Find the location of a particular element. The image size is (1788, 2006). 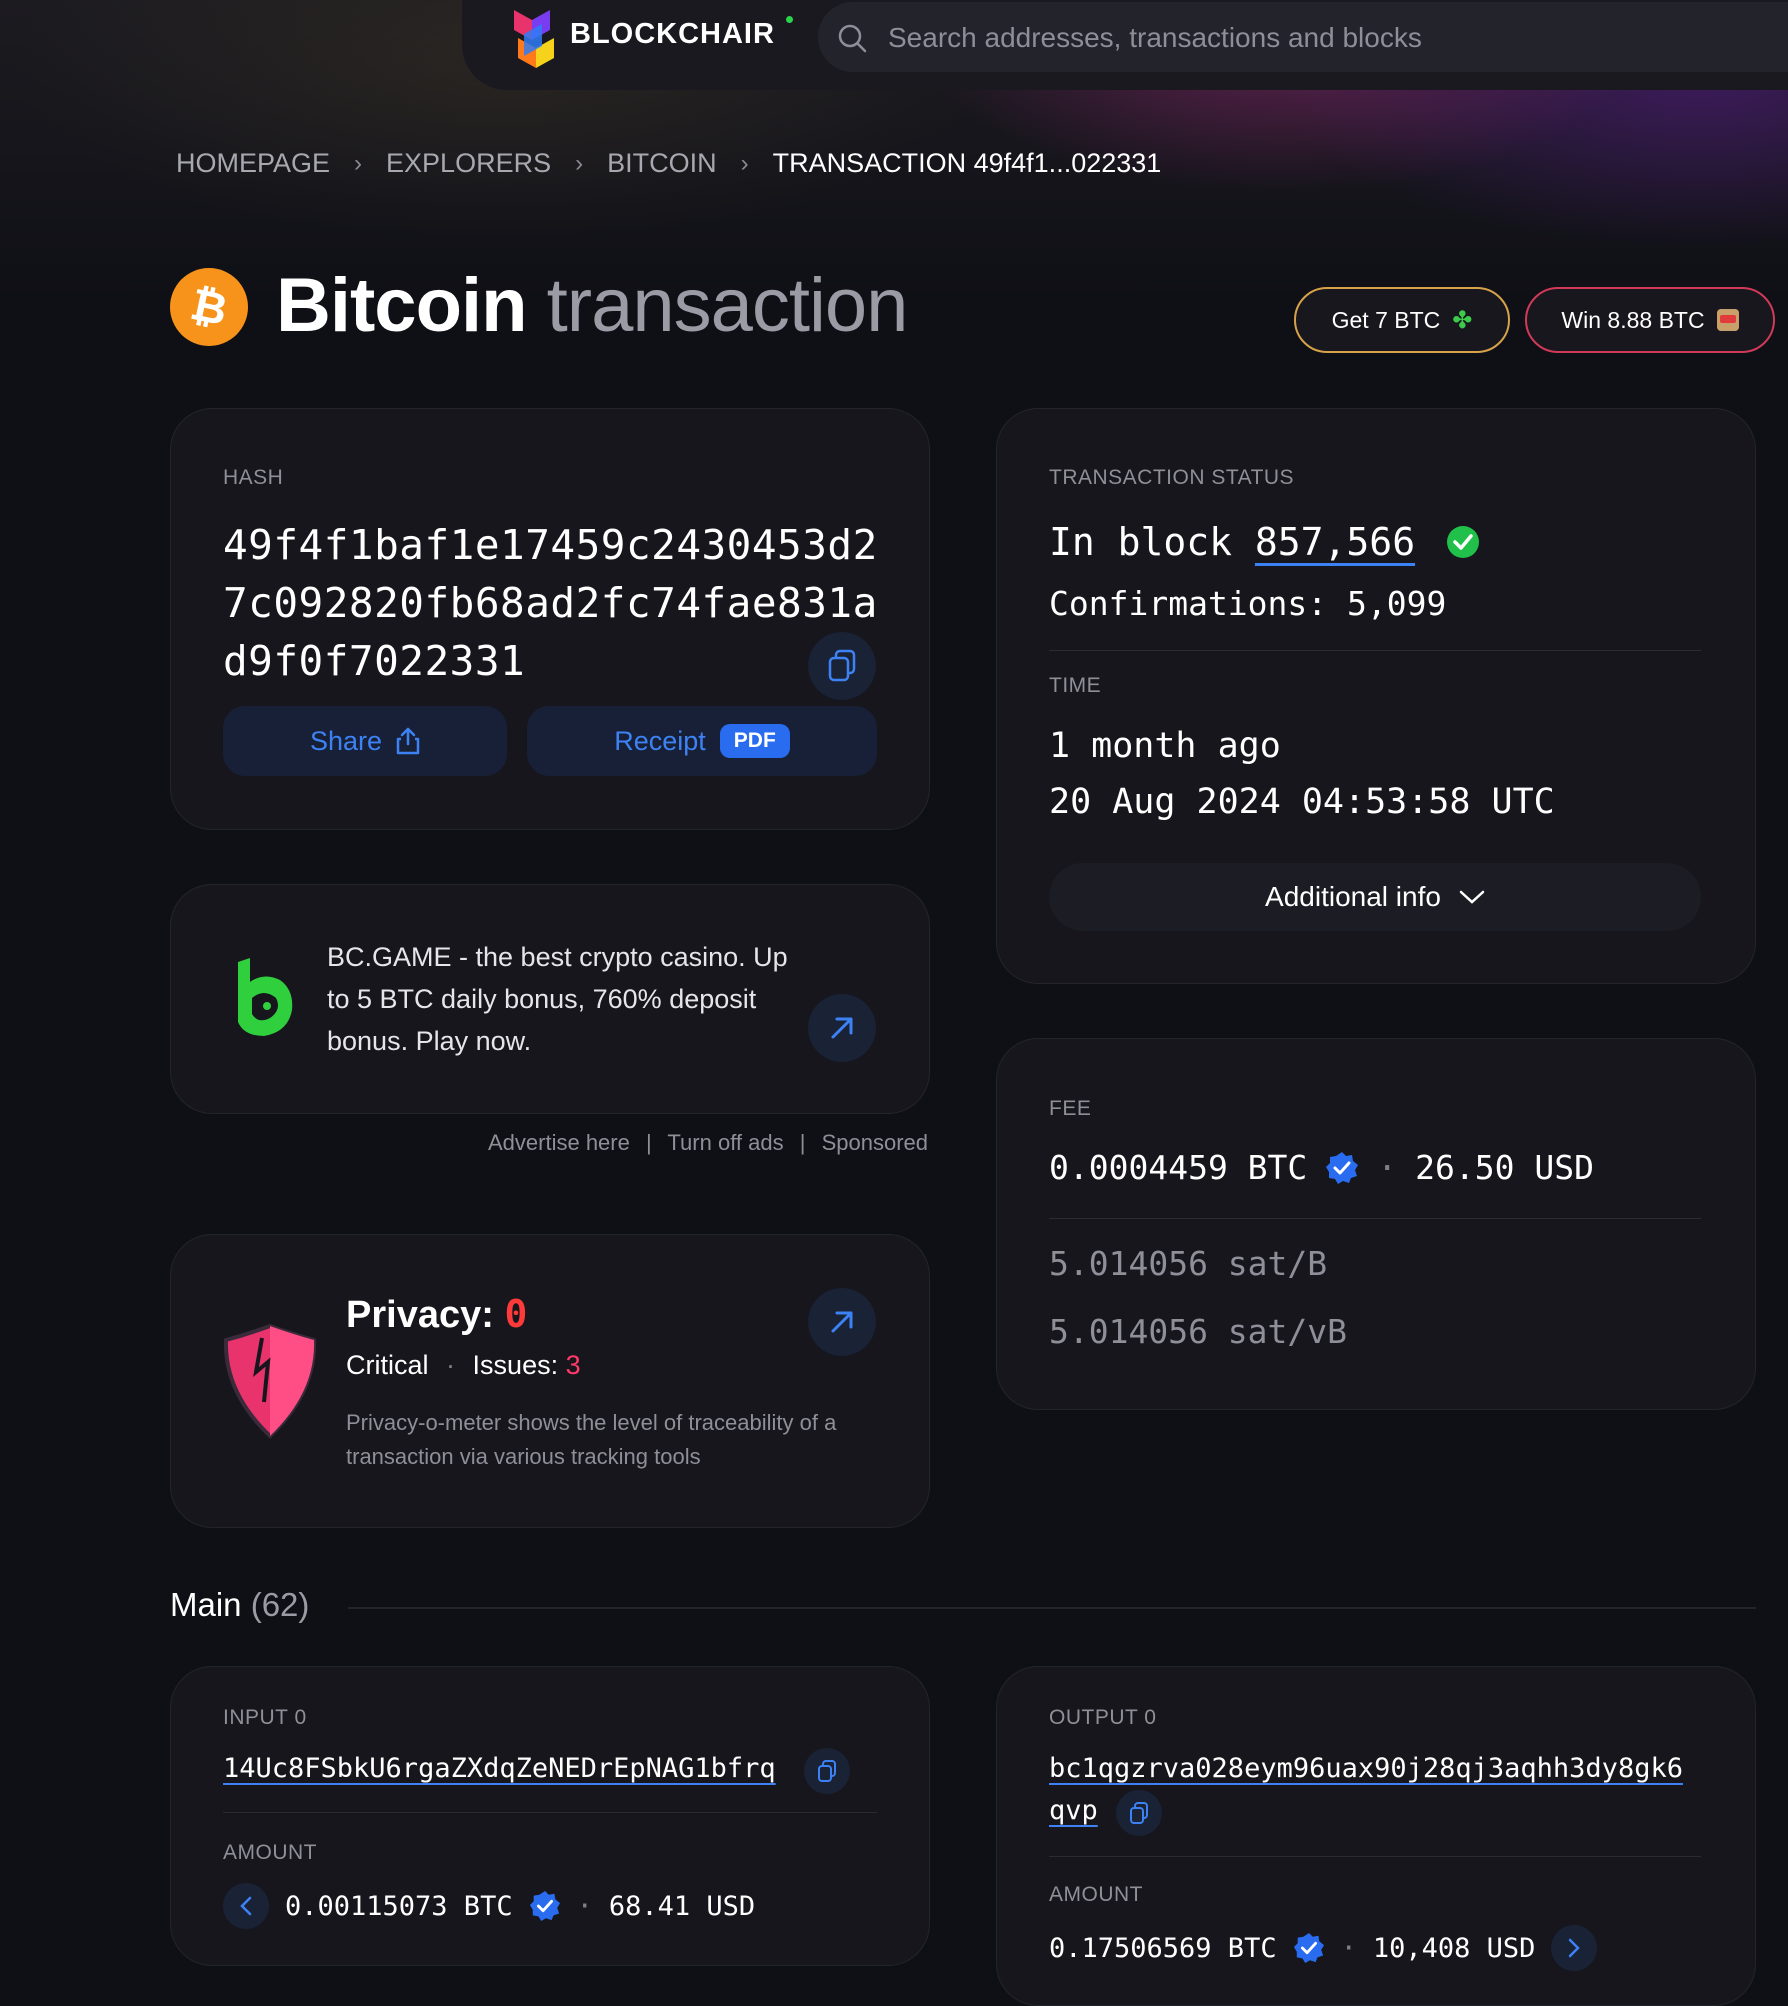

privacy-open-button is located at coordinates (842, 1322).